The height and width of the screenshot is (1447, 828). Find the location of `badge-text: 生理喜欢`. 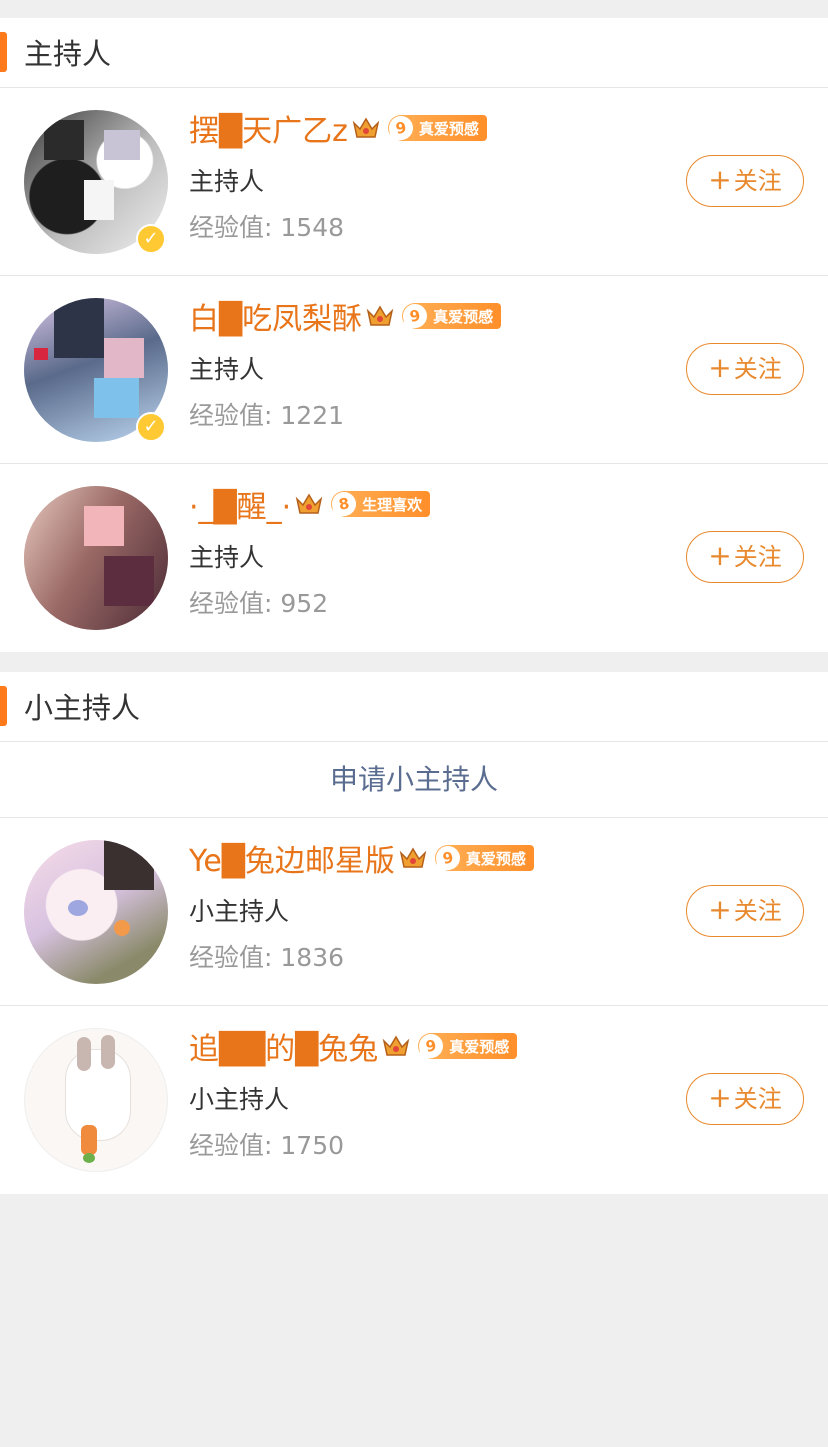

badge-text: 生理喜欢 is located at coordinates (392, 504).